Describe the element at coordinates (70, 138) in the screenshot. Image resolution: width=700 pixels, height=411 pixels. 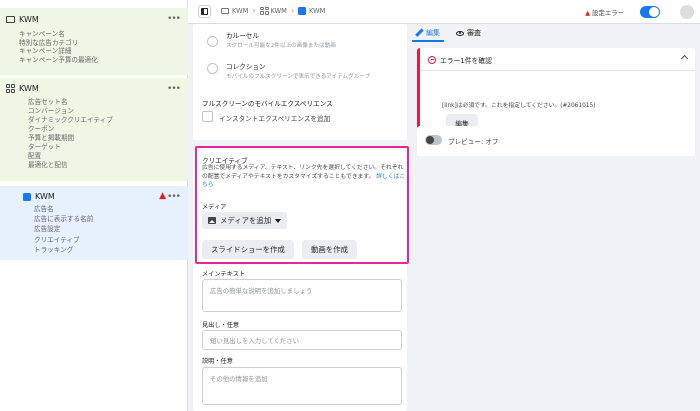
I see `sidebar-item-budget-schedule: 予算と掲載期間` at that location.